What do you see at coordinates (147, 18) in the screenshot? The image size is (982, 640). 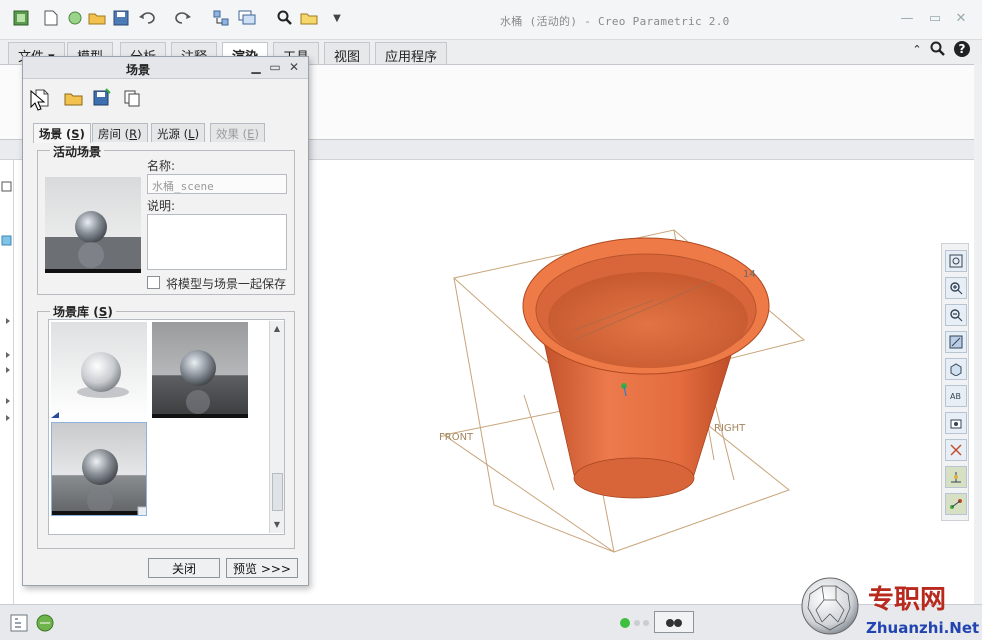 I see `undo-icon` at bounding box center [147, 18].